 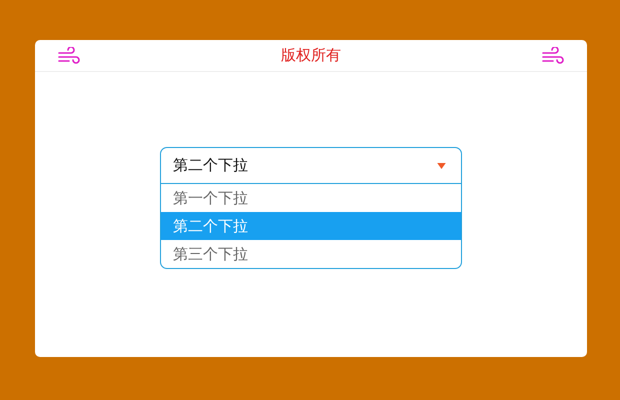 I want to click on dropdown-option: 第一个下拉, so click(x=311, y=198).